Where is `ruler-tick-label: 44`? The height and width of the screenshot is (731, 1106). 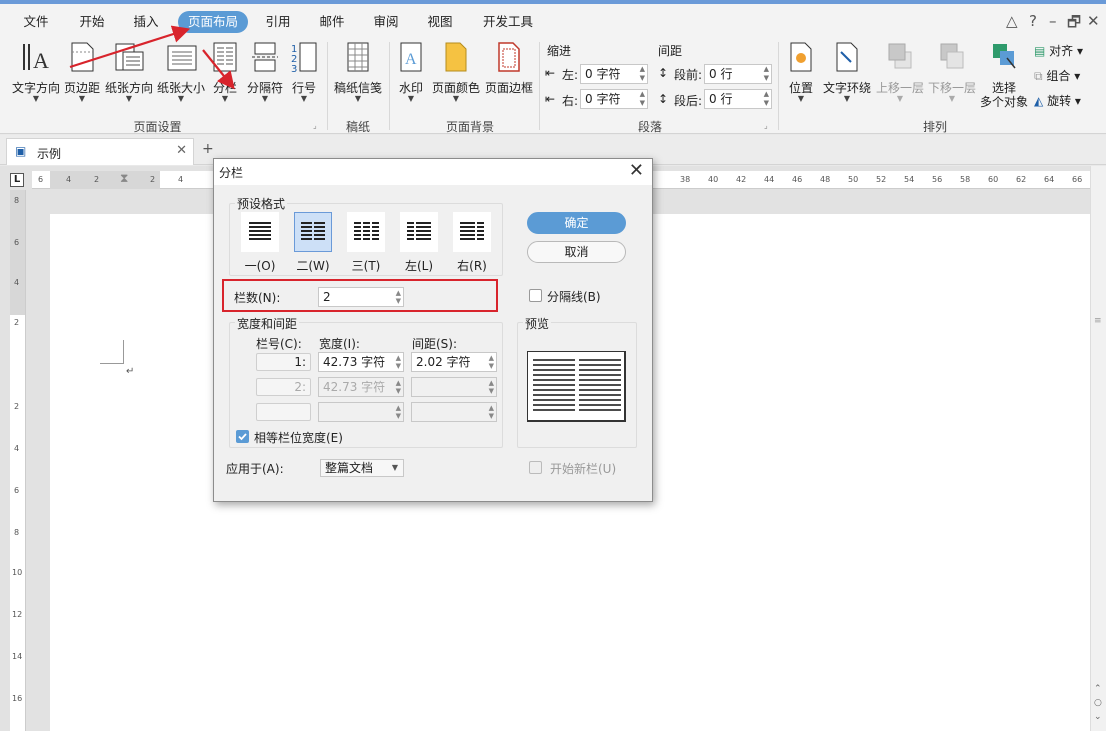 ruler-tick-label: 44 is located at coordinates (769, 179).